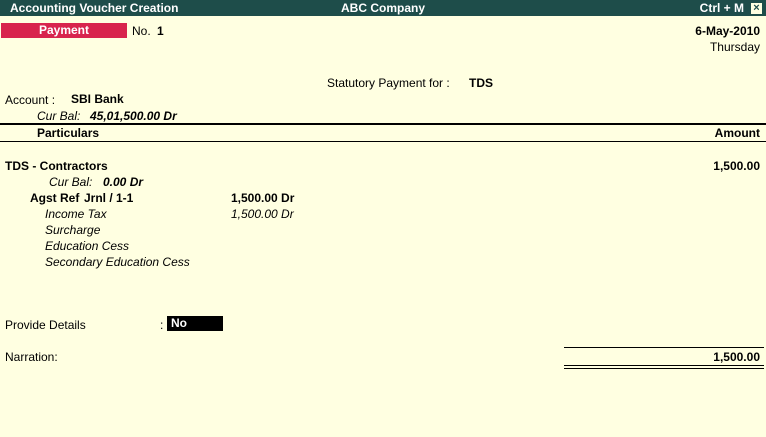  What do you see at coordinates (664, 347) in the screenshot?
I see `total-top-rule` at bounding box center [664, 347].